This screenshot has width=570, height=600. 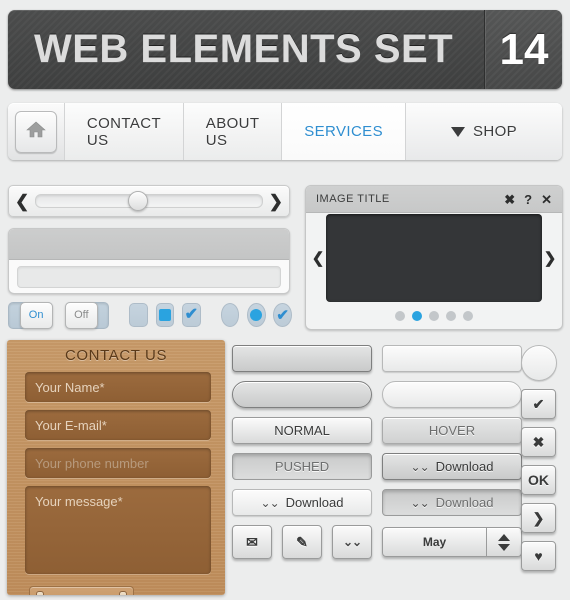 I want to click on nav-item-shop: SHOP, so click(x=484, y=131).